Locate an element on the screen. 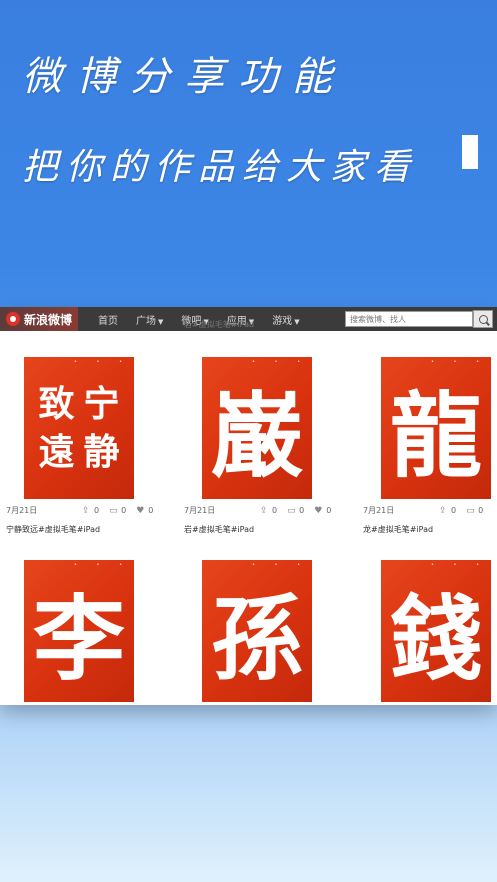  post-card: • • • 巌 7月21日 ⇪ 0 ▭ 0 ♥ 0 岩#虚拟毛笔#iPad is located at coordinates (278, 446).